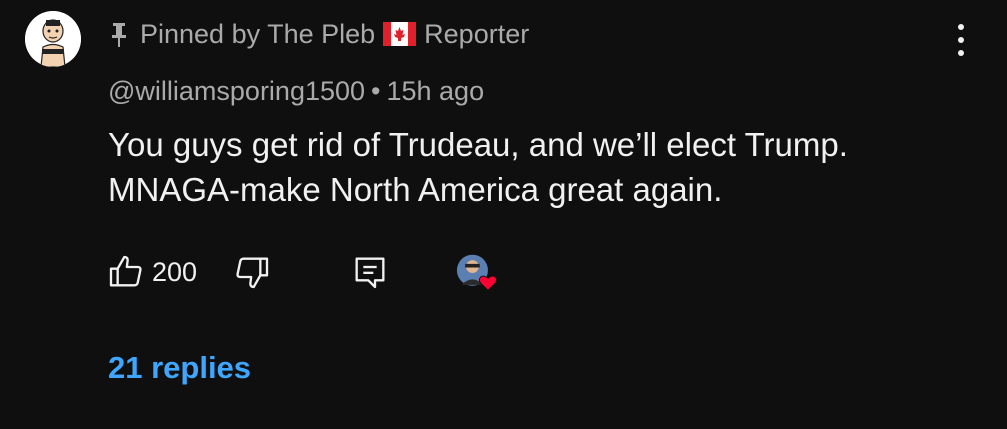 The width and height of the screenshot is (1007, 429). I want to click on reply-button, so click(370, 272).